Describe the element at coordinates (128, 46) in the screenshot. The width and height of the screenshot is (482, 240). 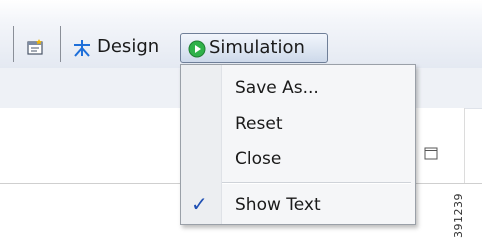
I see `design-label: Design` at that location.